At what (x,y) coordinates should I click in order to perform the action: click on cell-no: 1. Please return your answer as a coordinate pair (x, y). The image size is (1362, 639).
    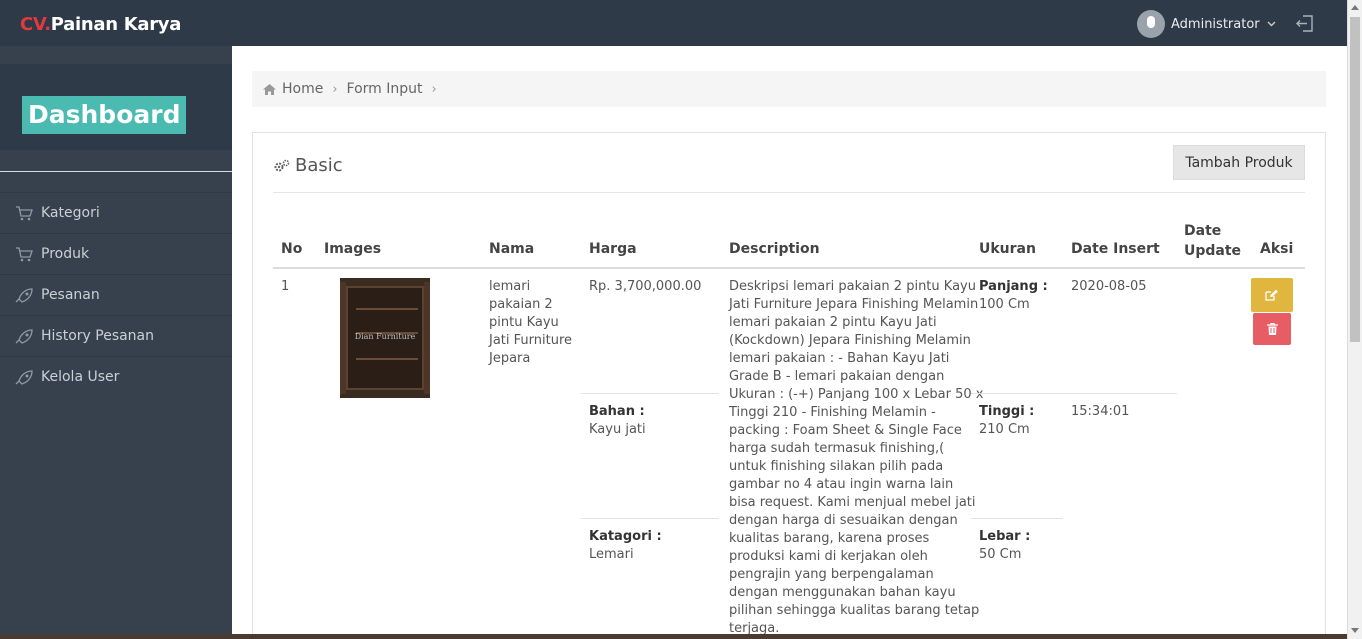
    Looking at the image, I should click on (285, 286).